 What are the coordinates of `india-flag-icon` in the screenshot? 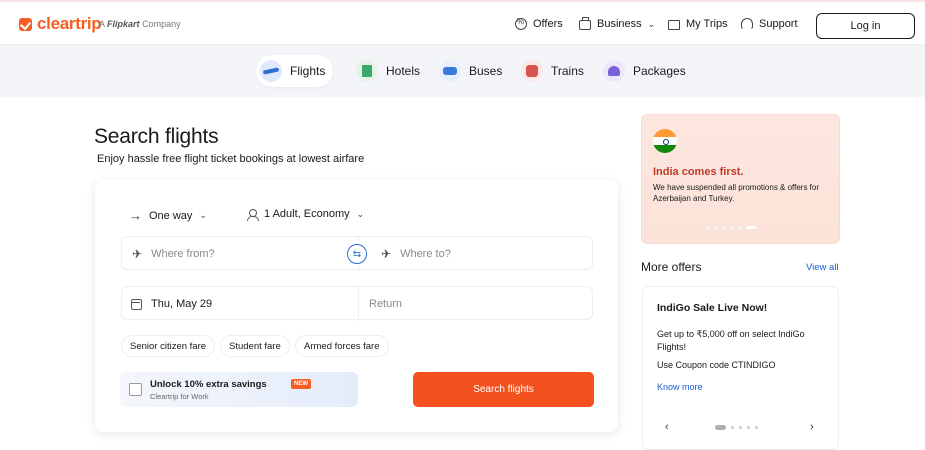 It's located at (665, 141).